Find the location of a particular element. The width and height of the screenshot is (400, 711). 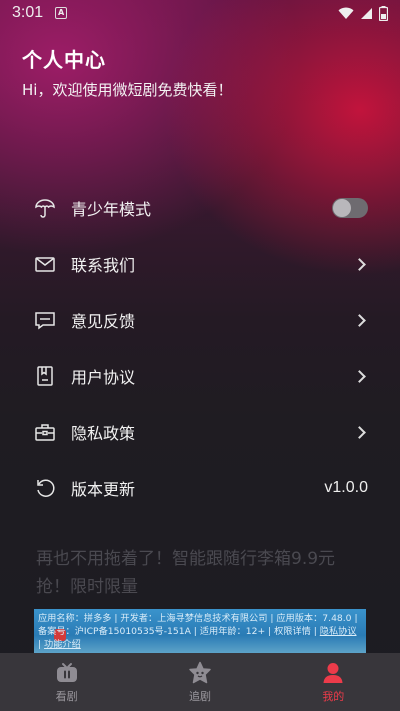

menu-item-user-agreement: 用户协议 is located at coordinates (200, 376).